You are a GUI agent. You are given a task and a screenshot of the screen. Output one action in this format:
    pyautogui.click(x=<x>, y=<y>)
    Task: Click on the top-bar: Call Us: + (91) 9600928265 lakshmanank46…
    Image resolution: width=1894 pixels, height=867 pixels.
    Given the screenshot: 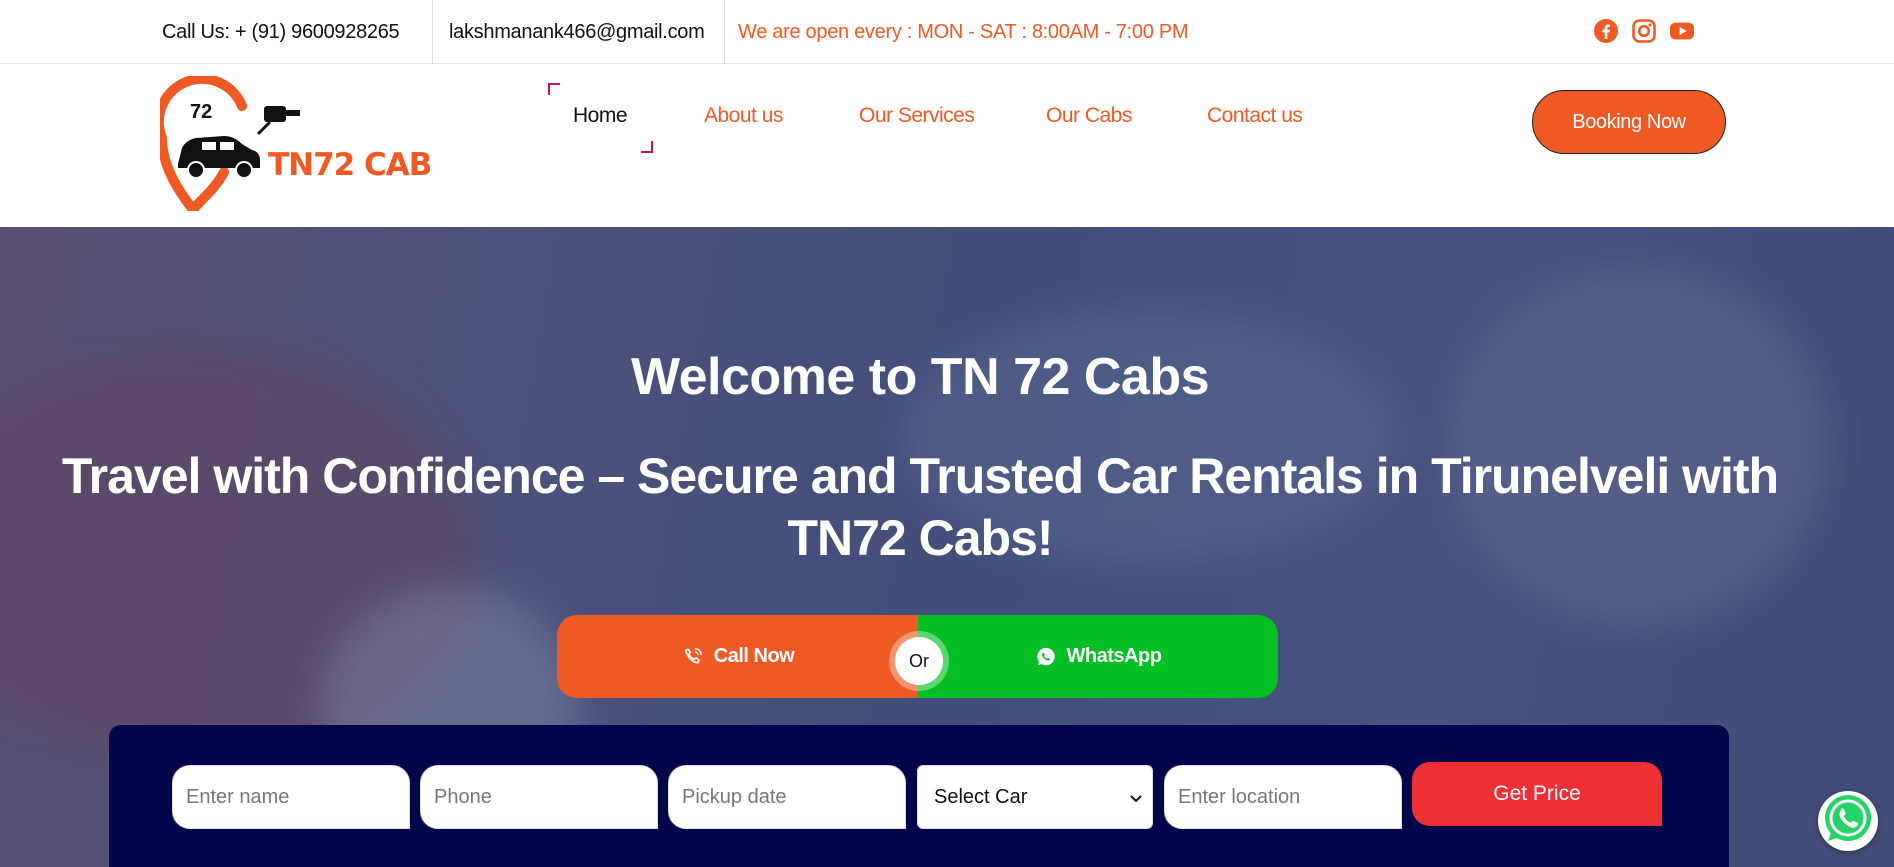 What is the action you would take?
    pyautogui.click(x=947, y=32)
    